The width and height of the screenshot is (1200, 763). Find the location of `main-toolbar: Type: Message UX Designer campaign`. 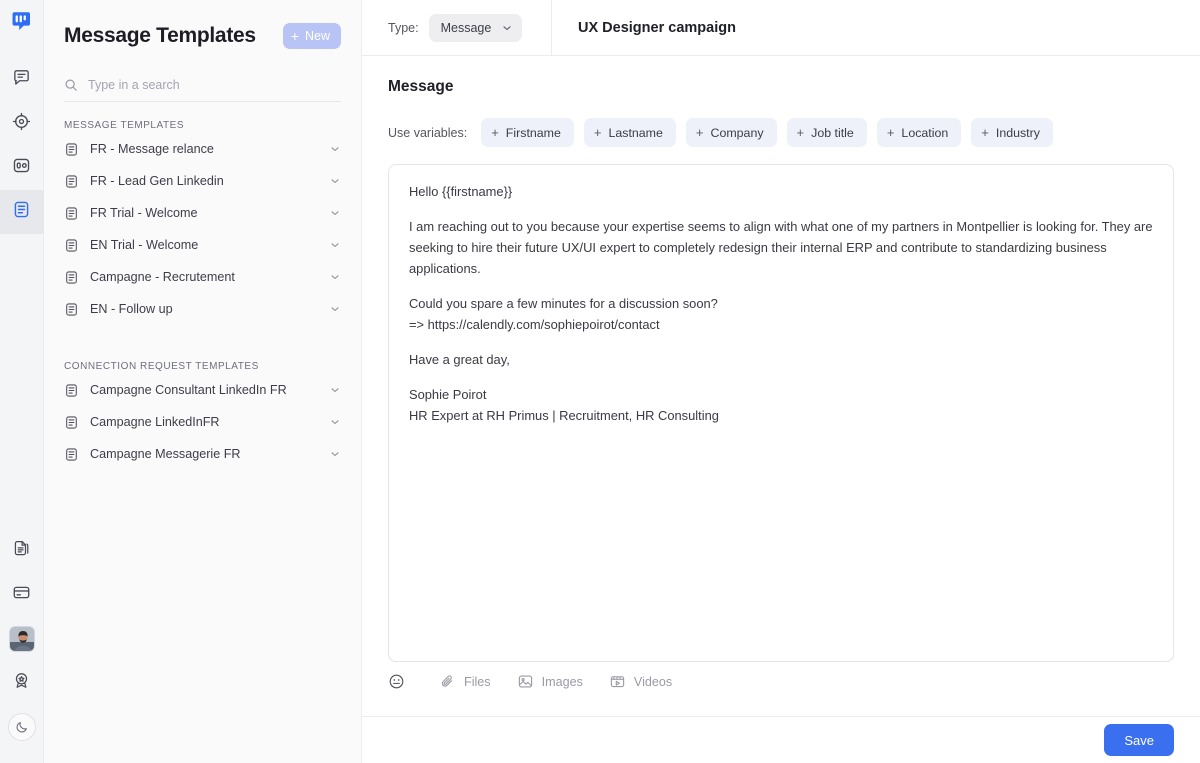

main-toolbar: Type: Message UX Designer campaign is located at coordinates (781, 28).